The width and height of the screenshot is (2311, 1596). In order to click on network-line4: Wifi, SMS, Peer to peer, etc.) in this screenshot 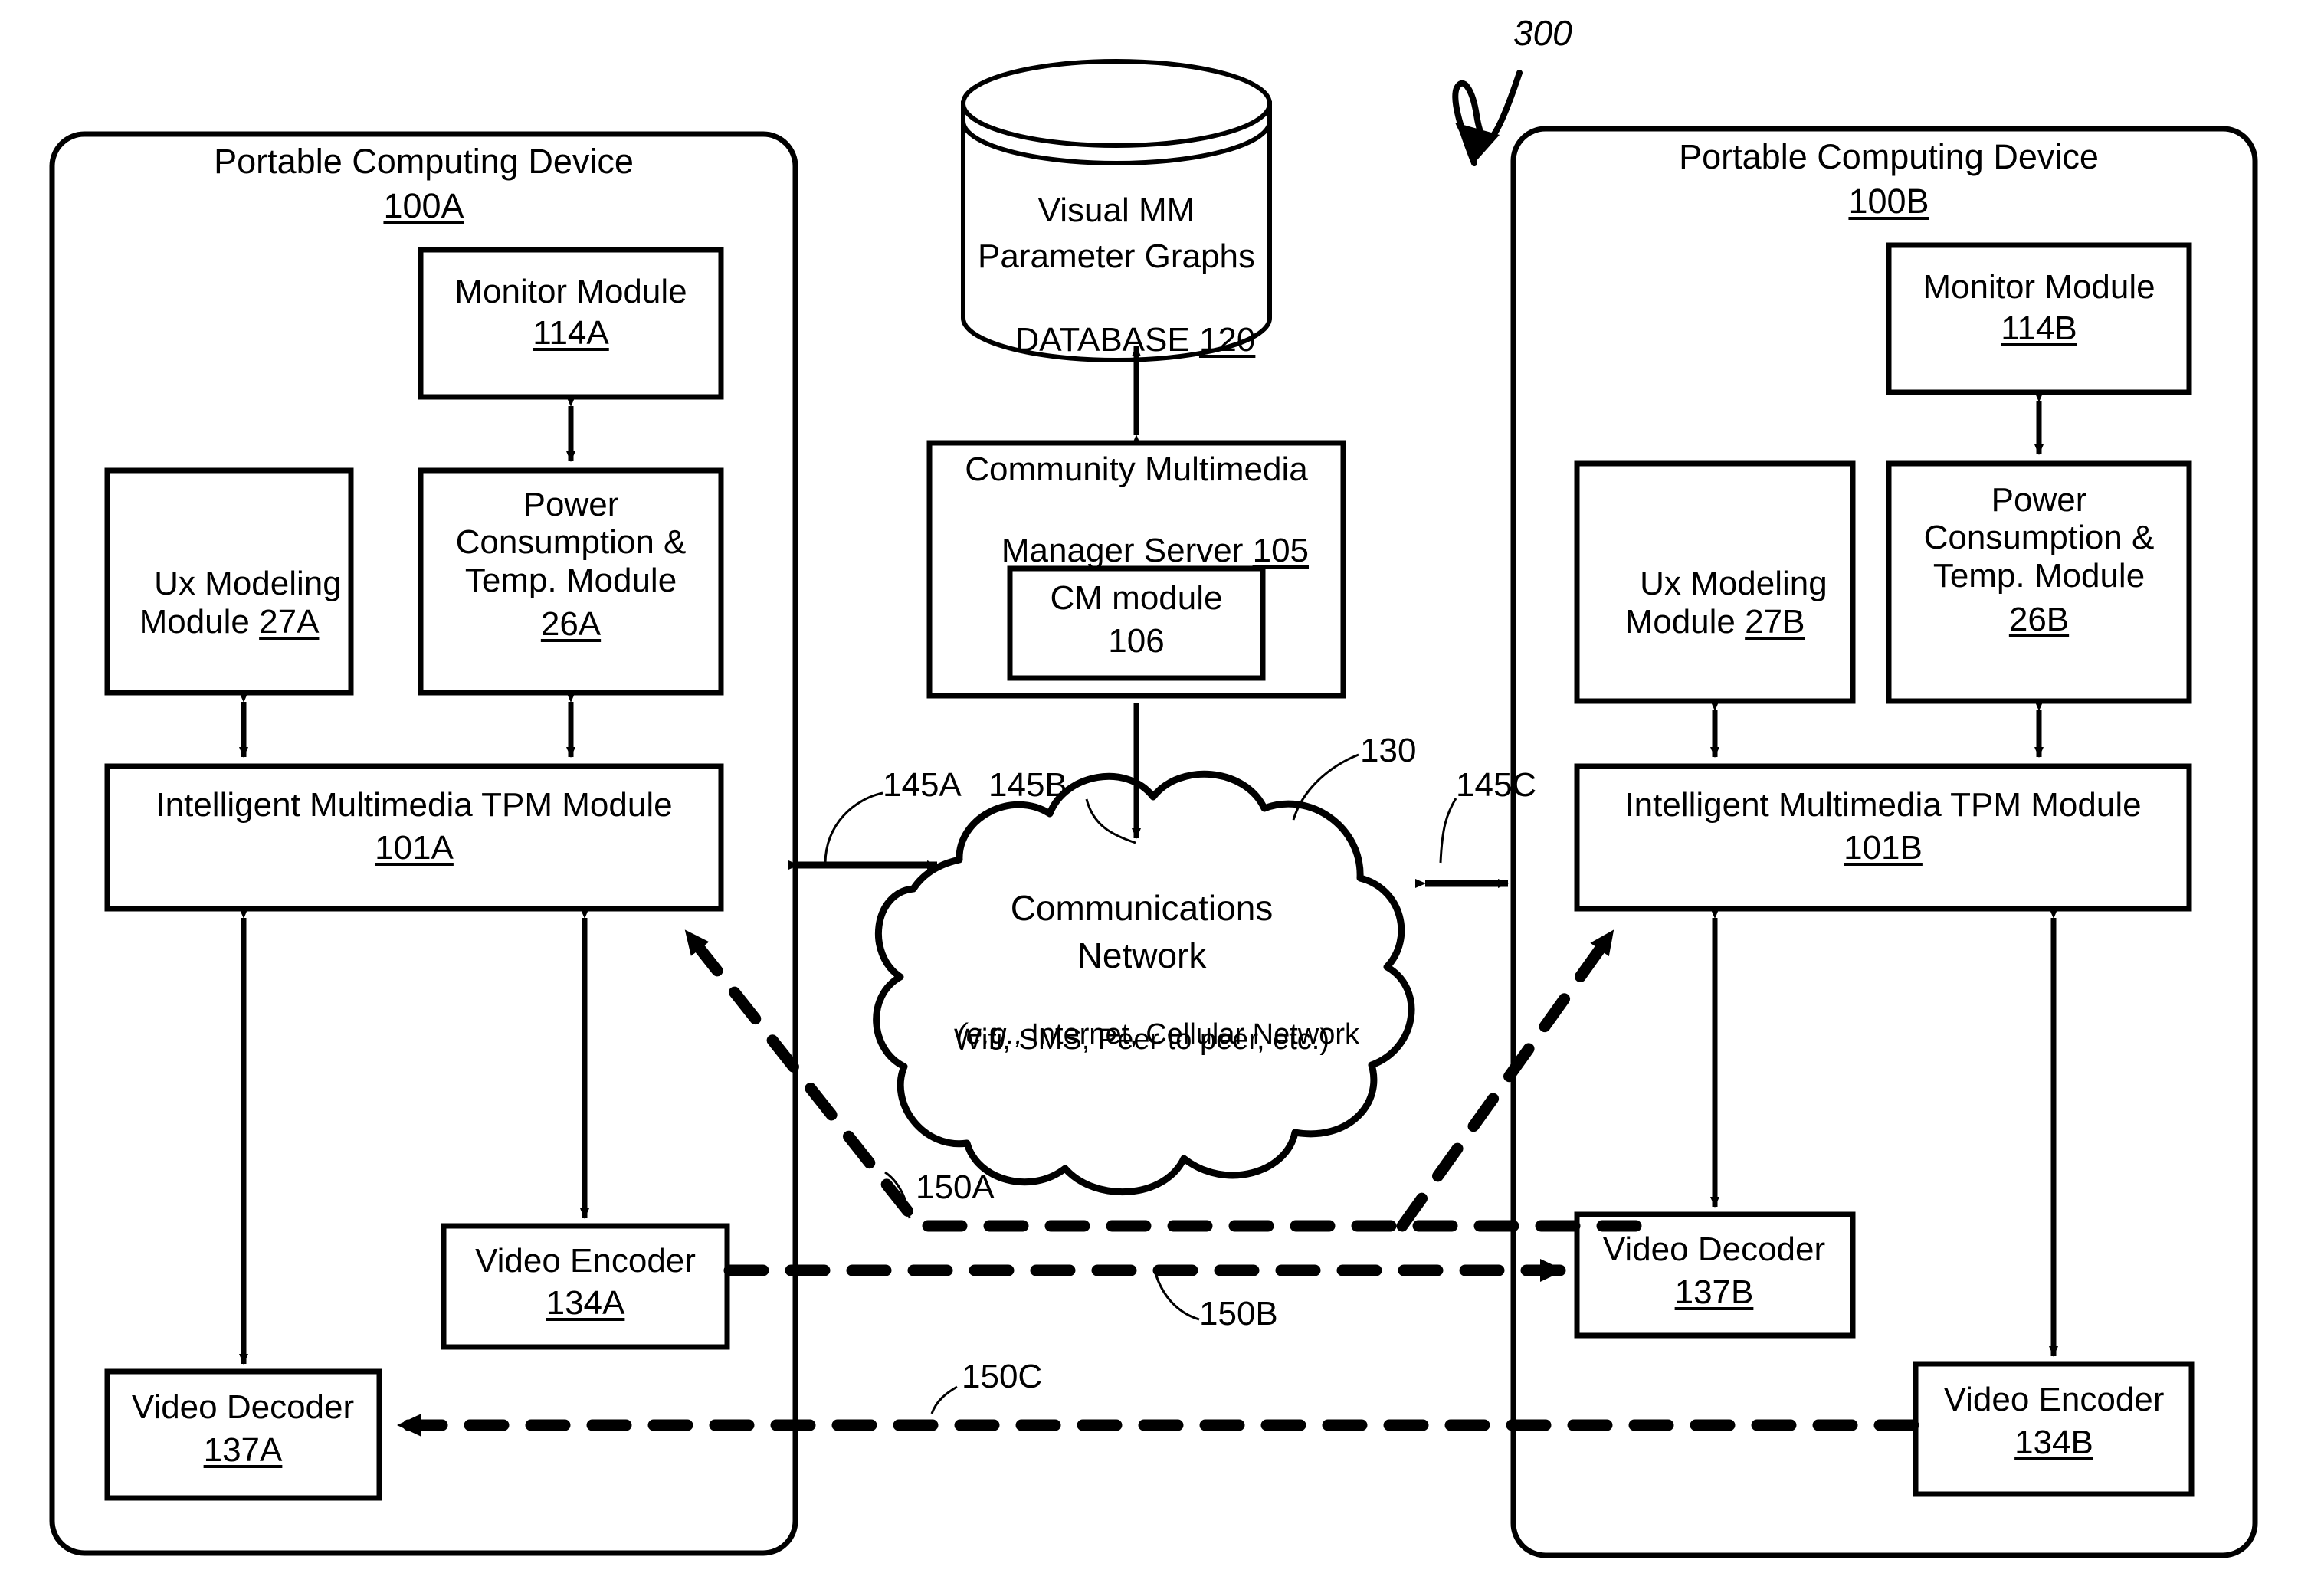, I will do `click(1141, 1040)`.